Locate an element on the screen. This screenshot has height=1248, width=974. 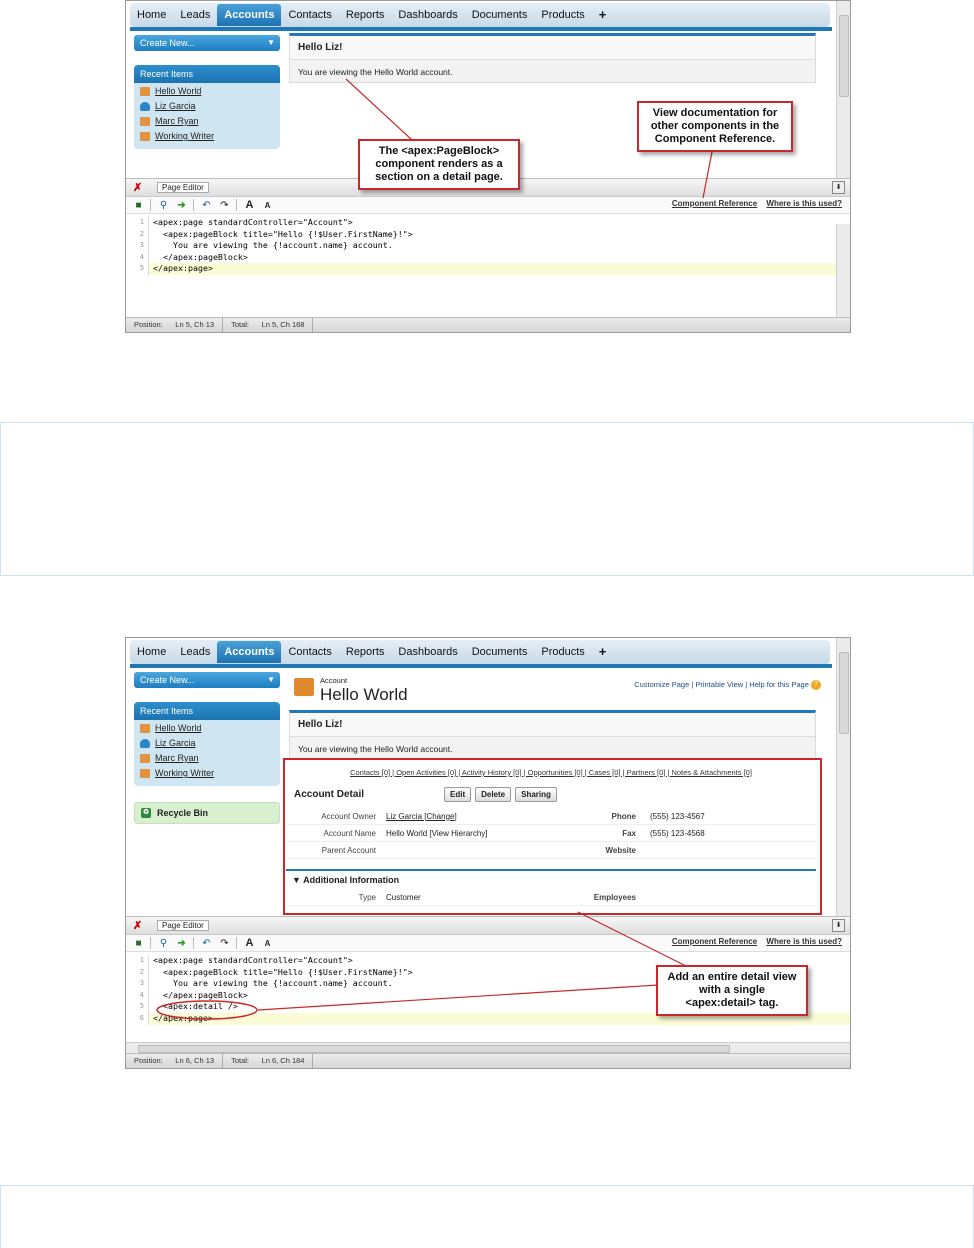
position-value: Ln 6, Ch 13 is located at coordinates (195, 1060).